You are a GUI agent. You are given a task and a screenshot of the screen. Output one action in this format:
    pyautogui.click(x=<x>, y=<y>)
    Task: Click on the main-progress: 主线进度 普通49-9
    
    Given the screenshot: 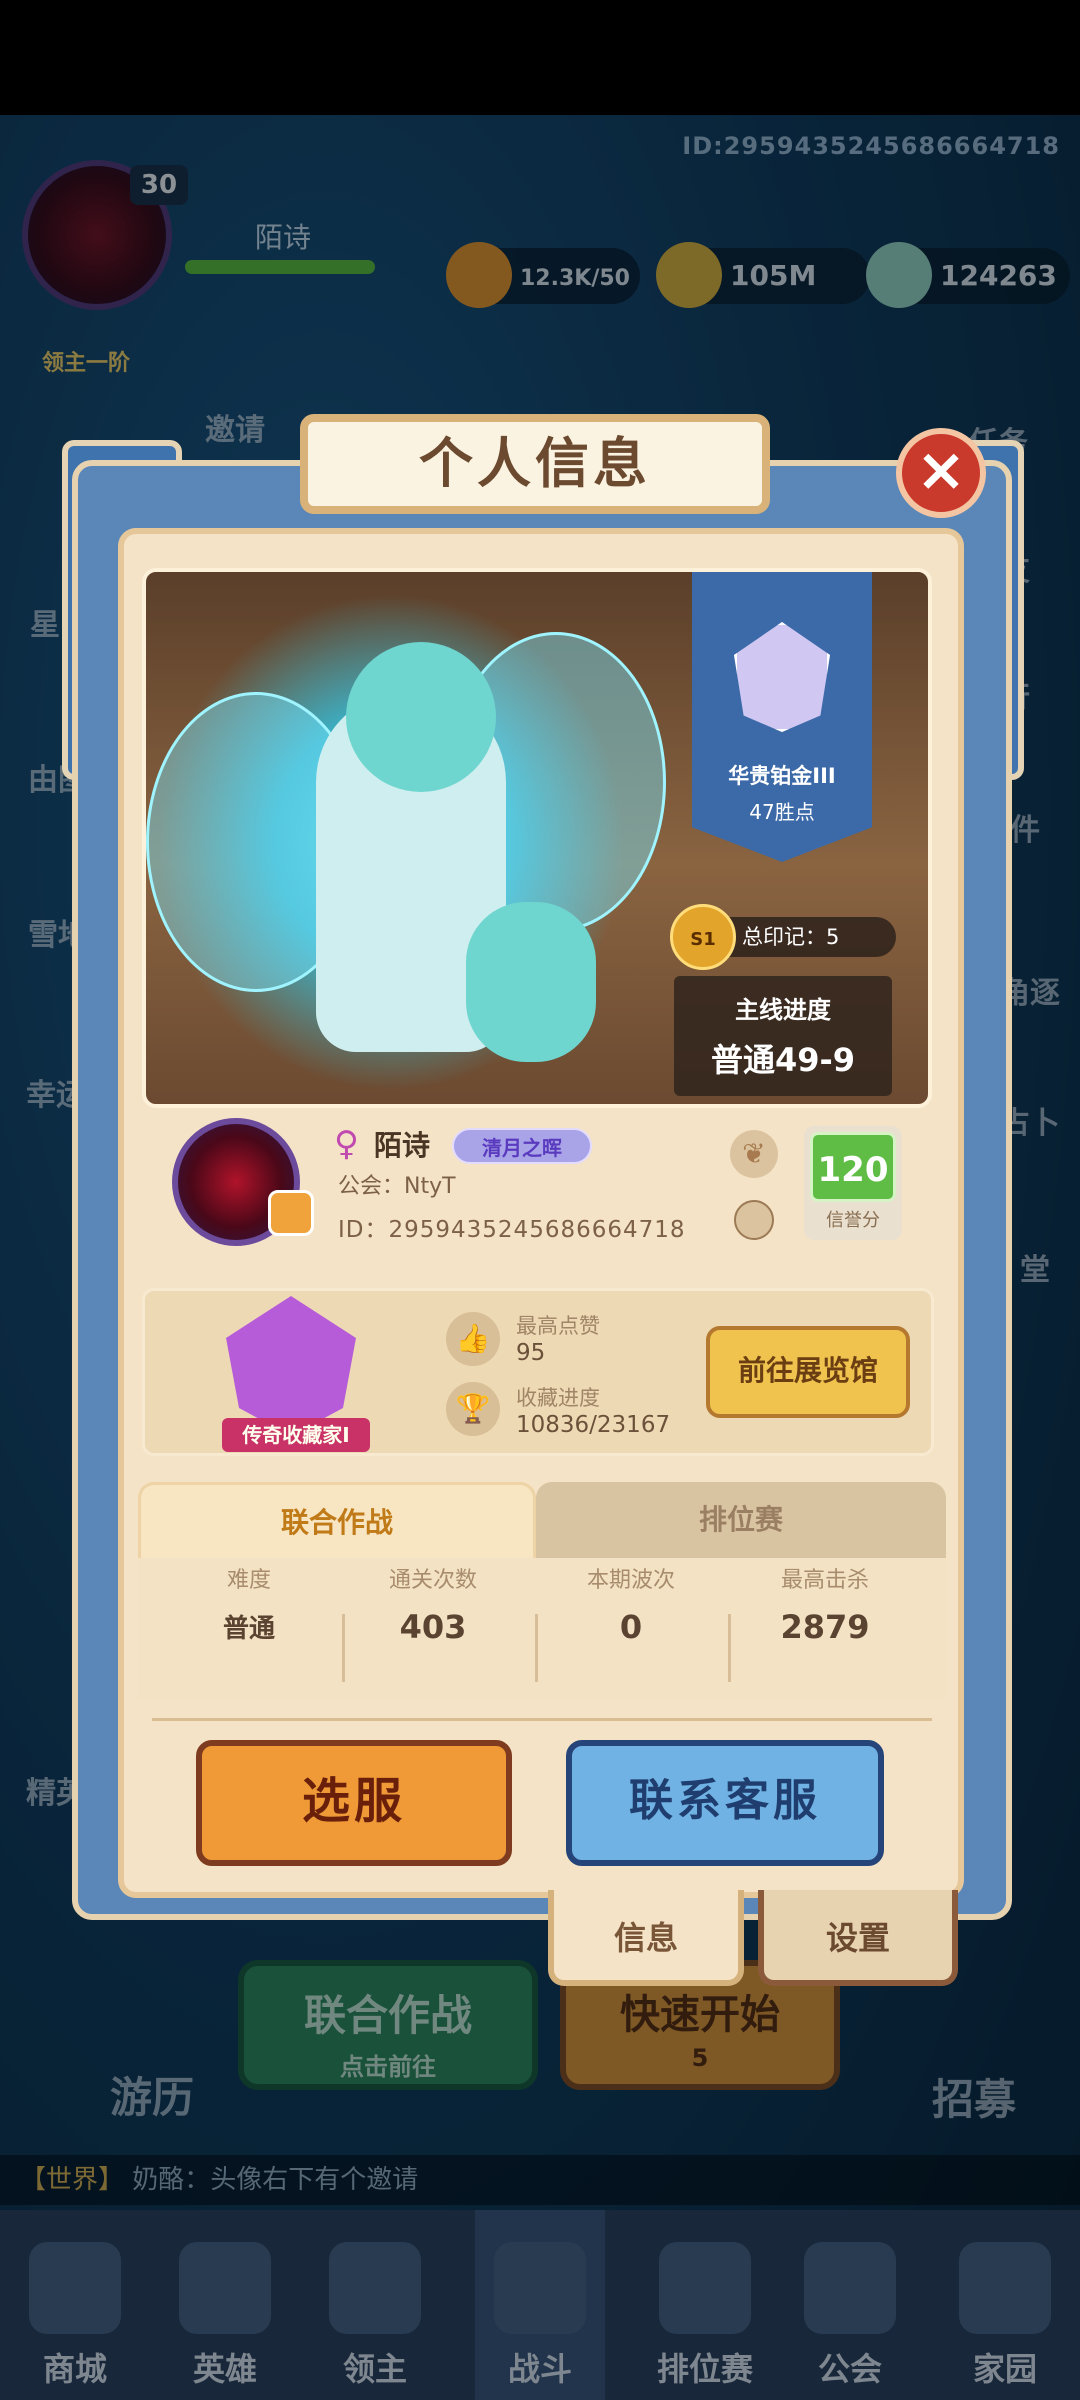 What is the action you would take?
    pyautogui.click(x=783, y=1036)
    